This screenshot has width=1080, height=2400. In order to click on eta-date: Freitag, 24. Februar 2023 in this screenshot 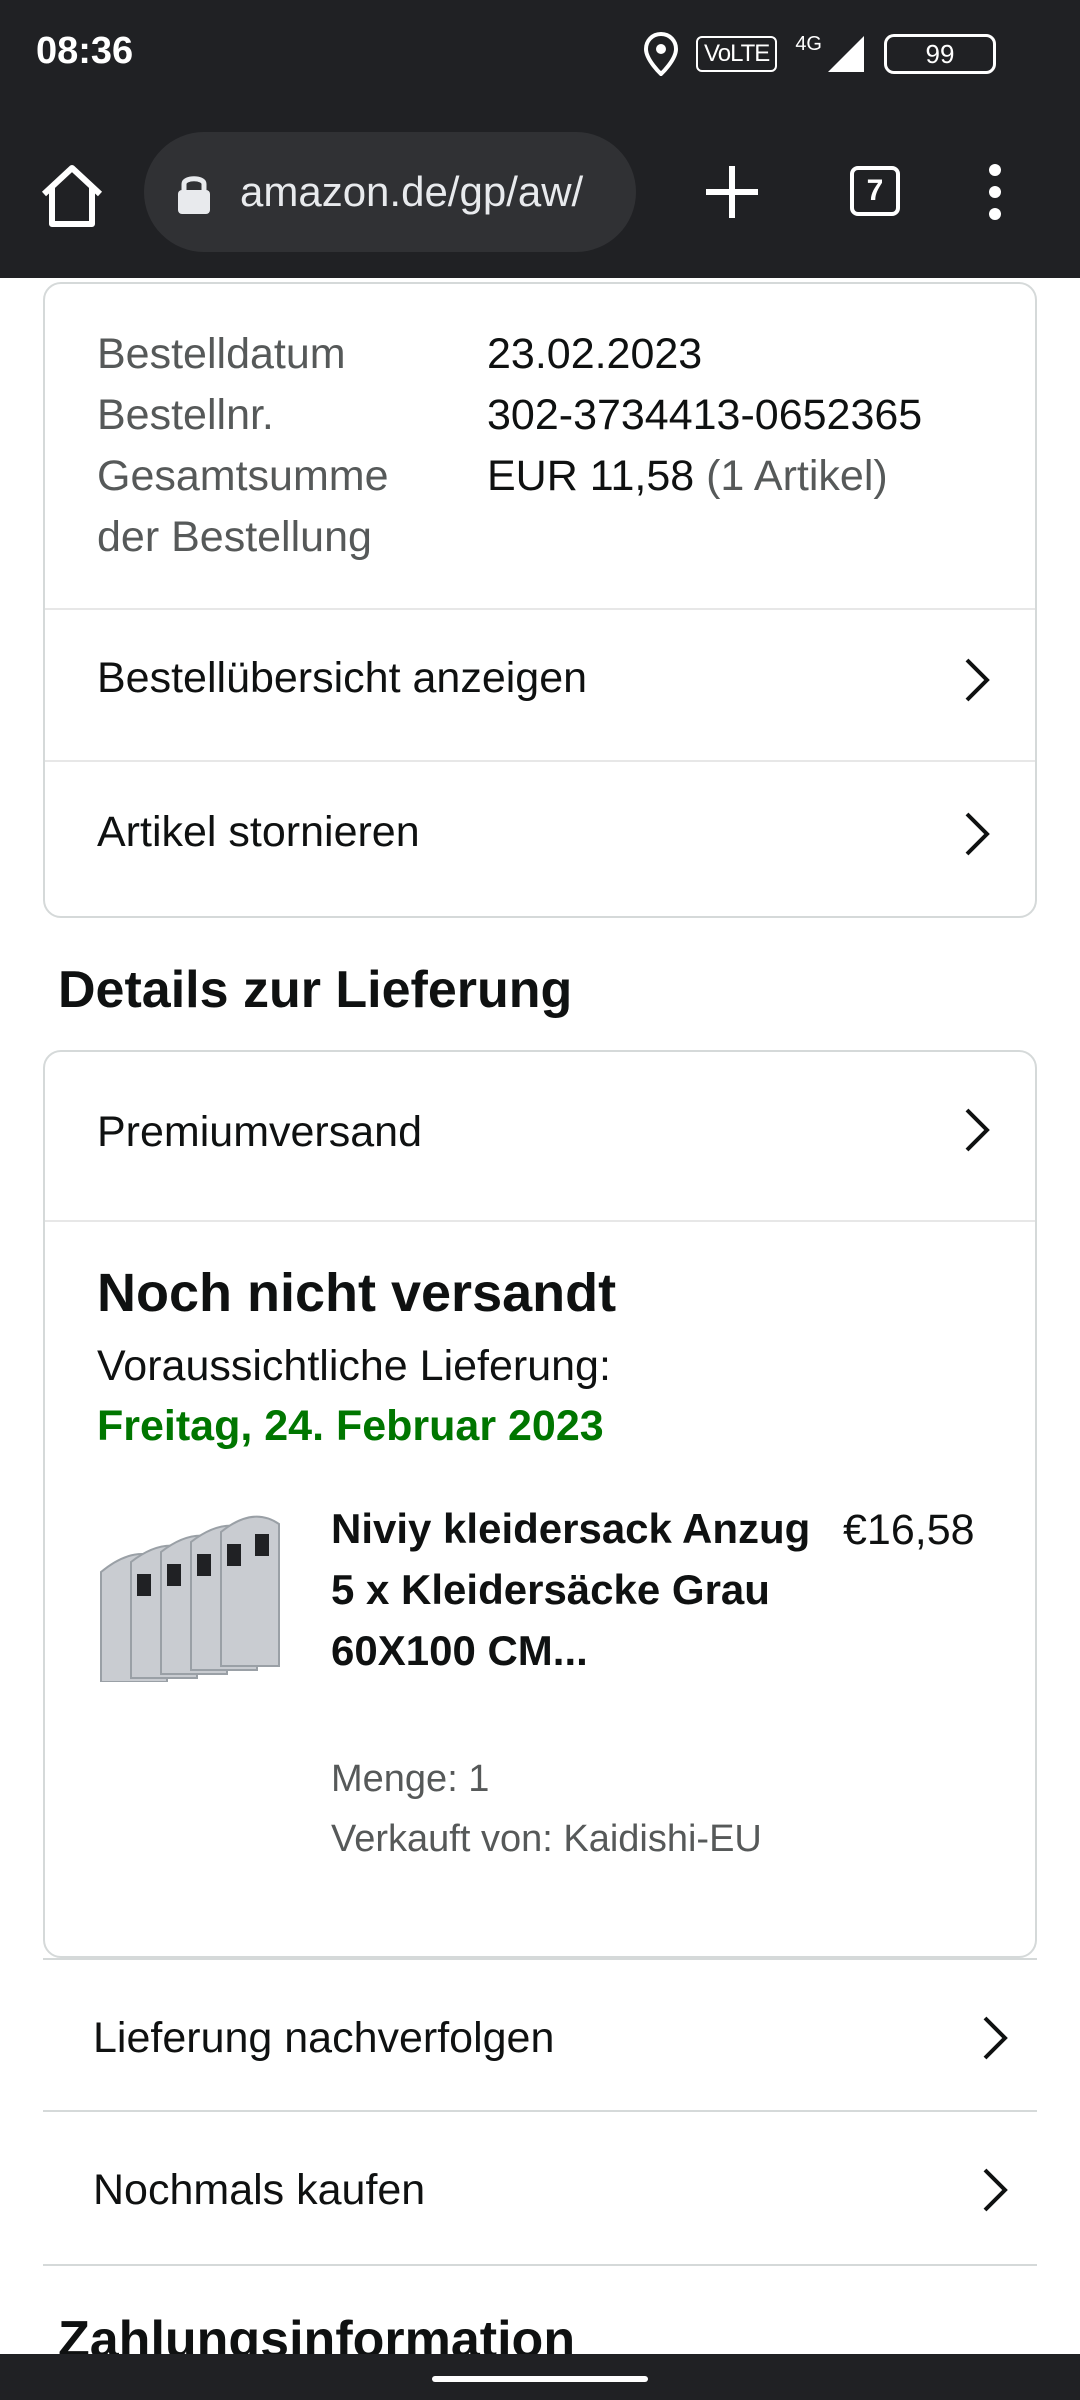, I will do `click(350, 1426)`.